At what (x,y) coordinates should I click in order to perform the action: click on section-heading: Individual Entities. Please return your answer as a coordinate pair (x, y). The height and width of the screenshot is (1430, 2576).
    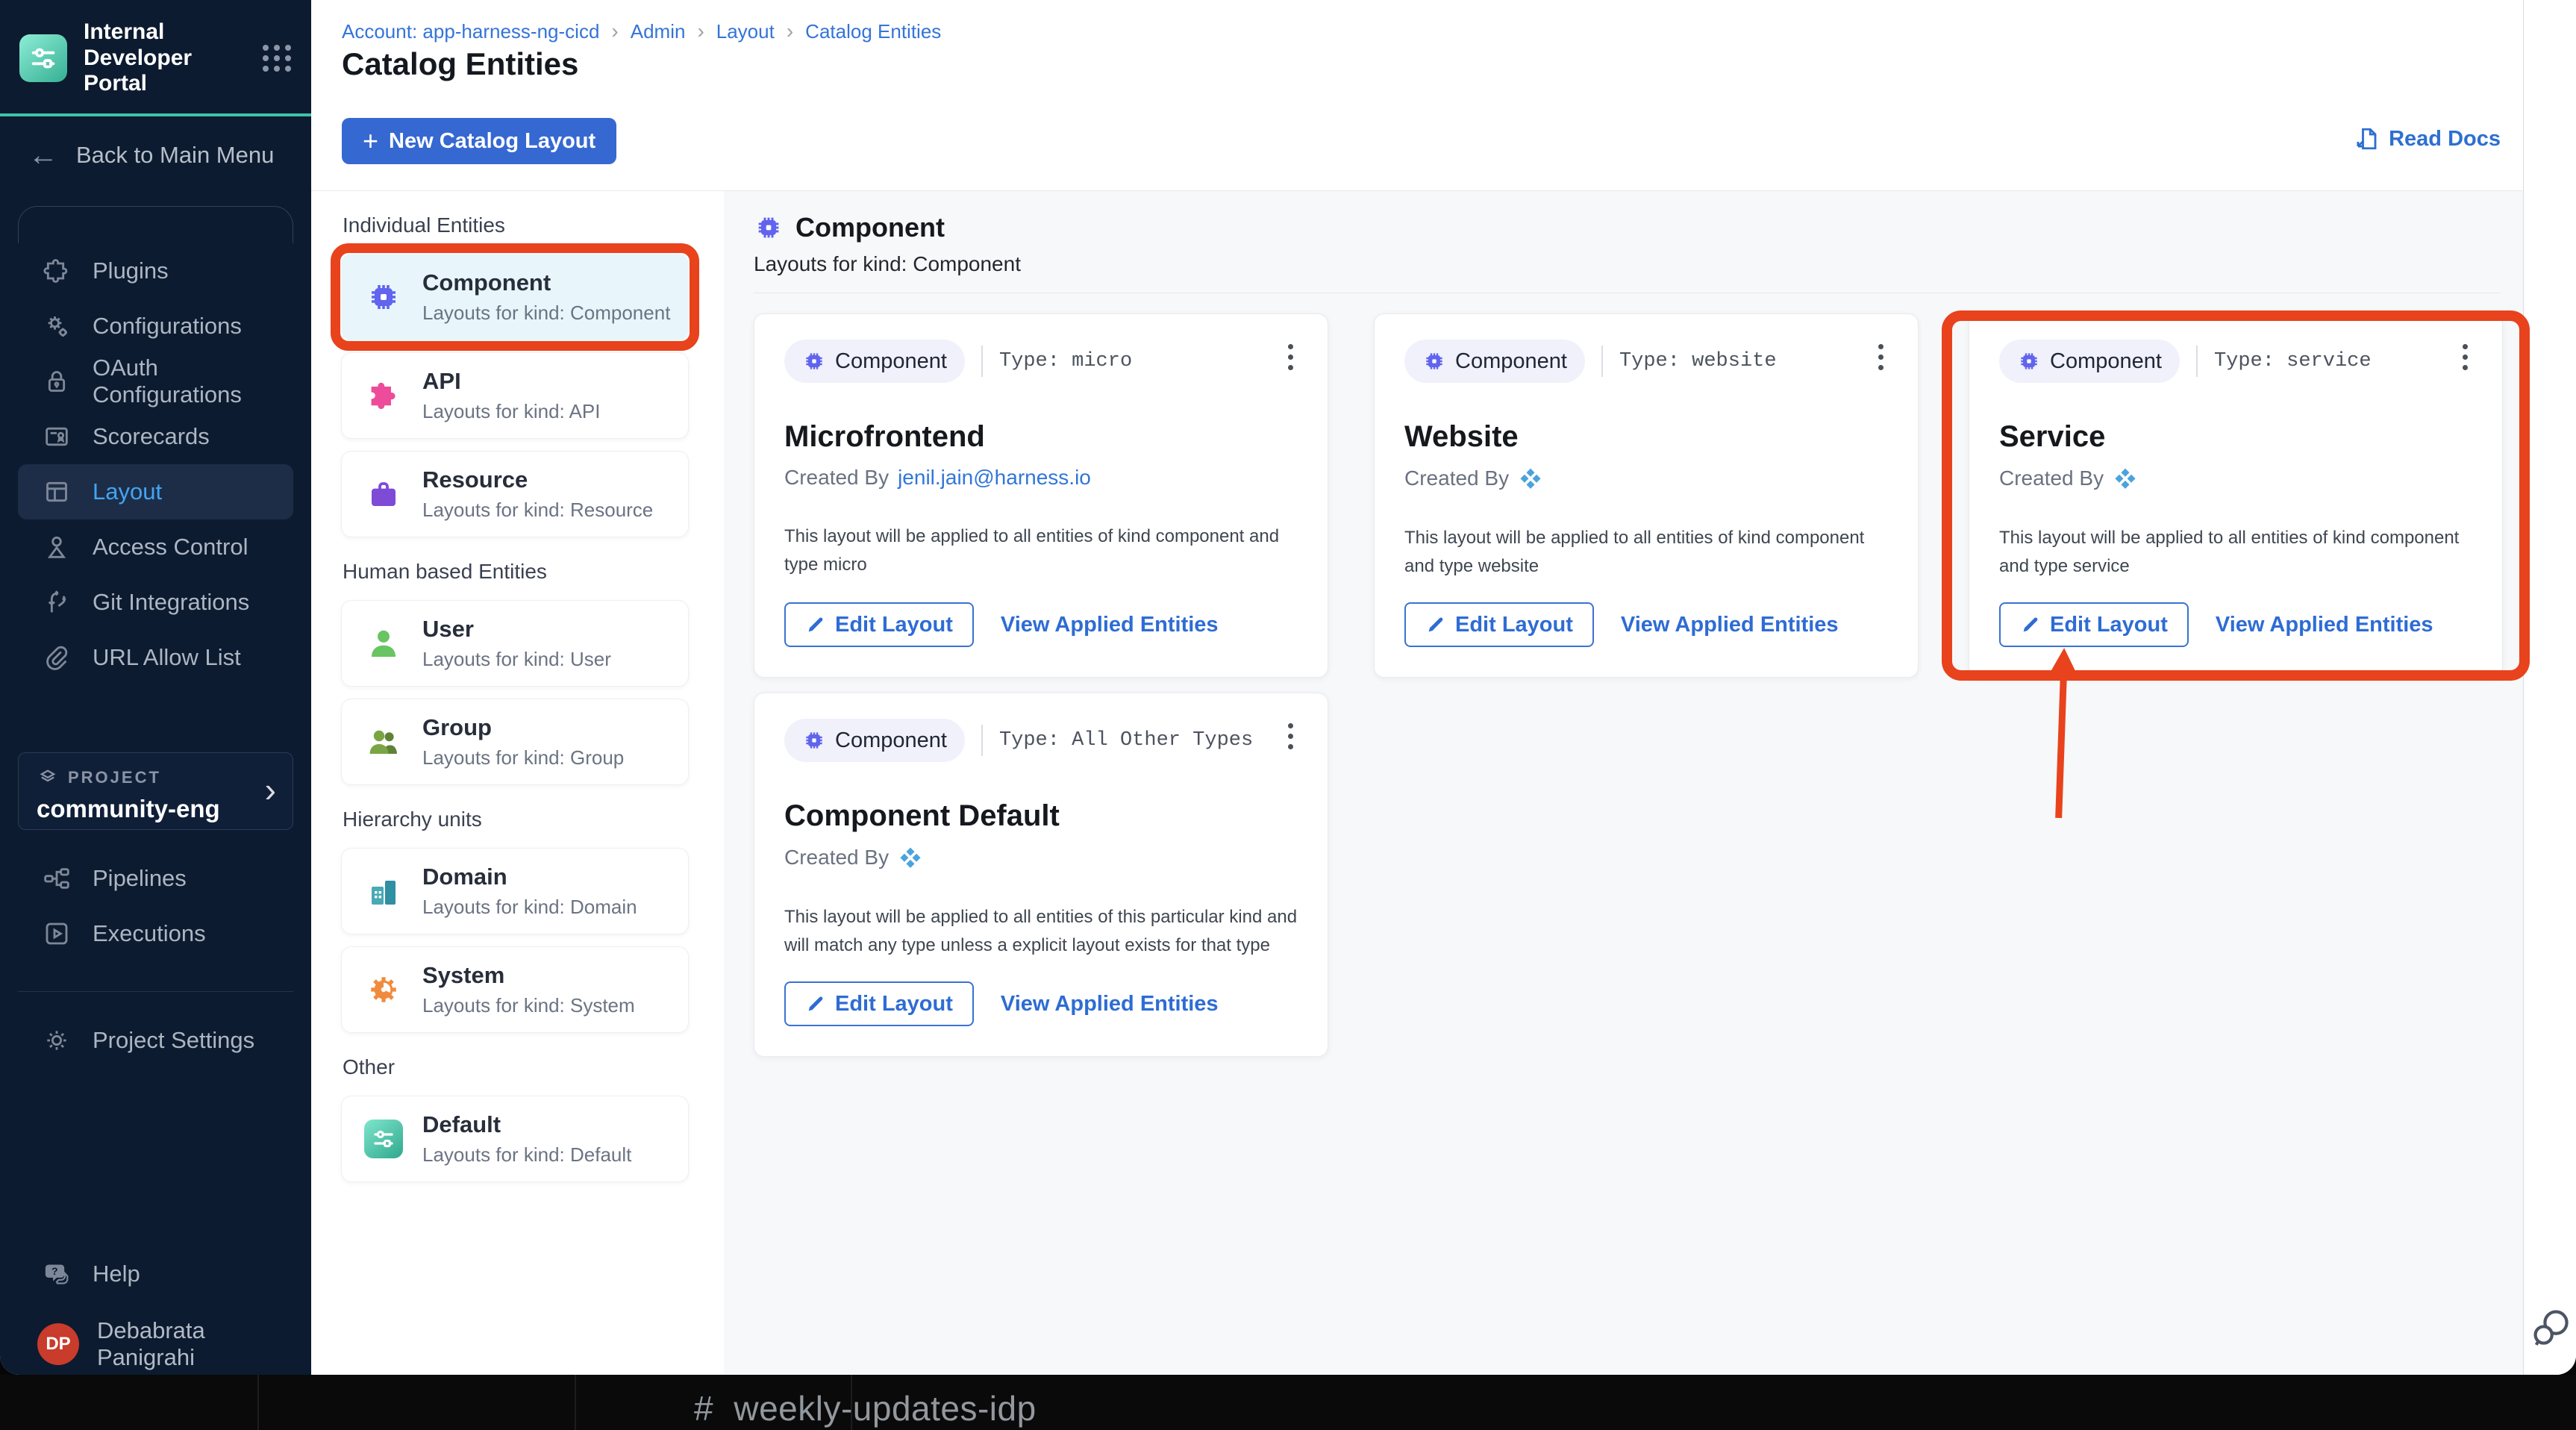
    Looking at the image, I should click on (424, 225).